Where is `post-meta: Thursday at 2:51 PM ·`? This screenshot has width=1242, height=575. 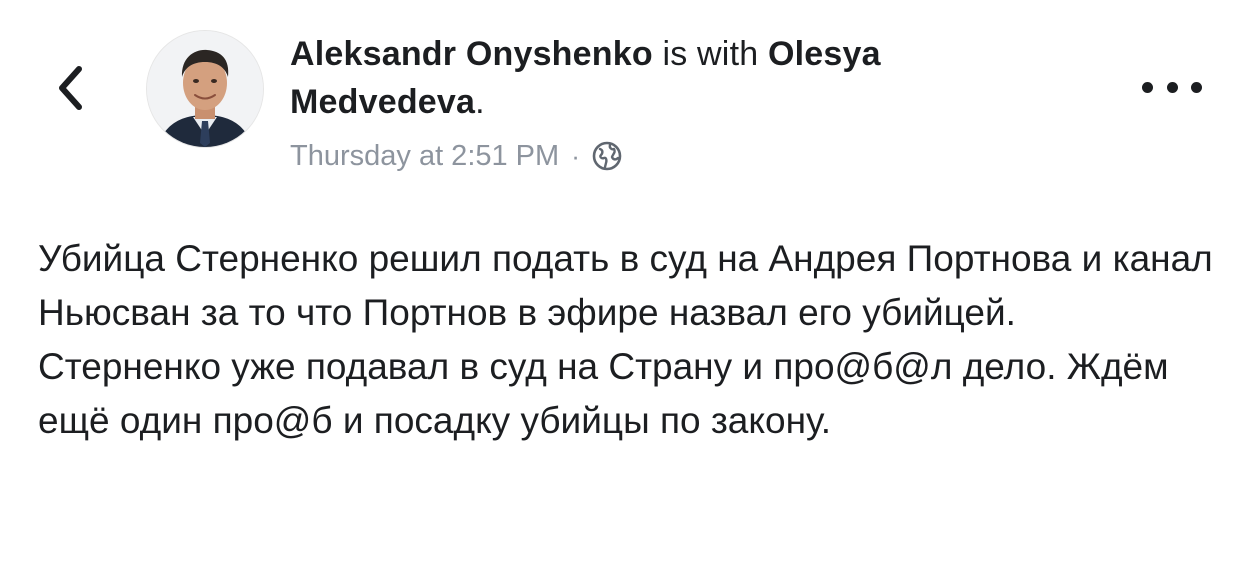 post-meta: Thursday at 2:51 PM · is located at coordinates (457, 156).